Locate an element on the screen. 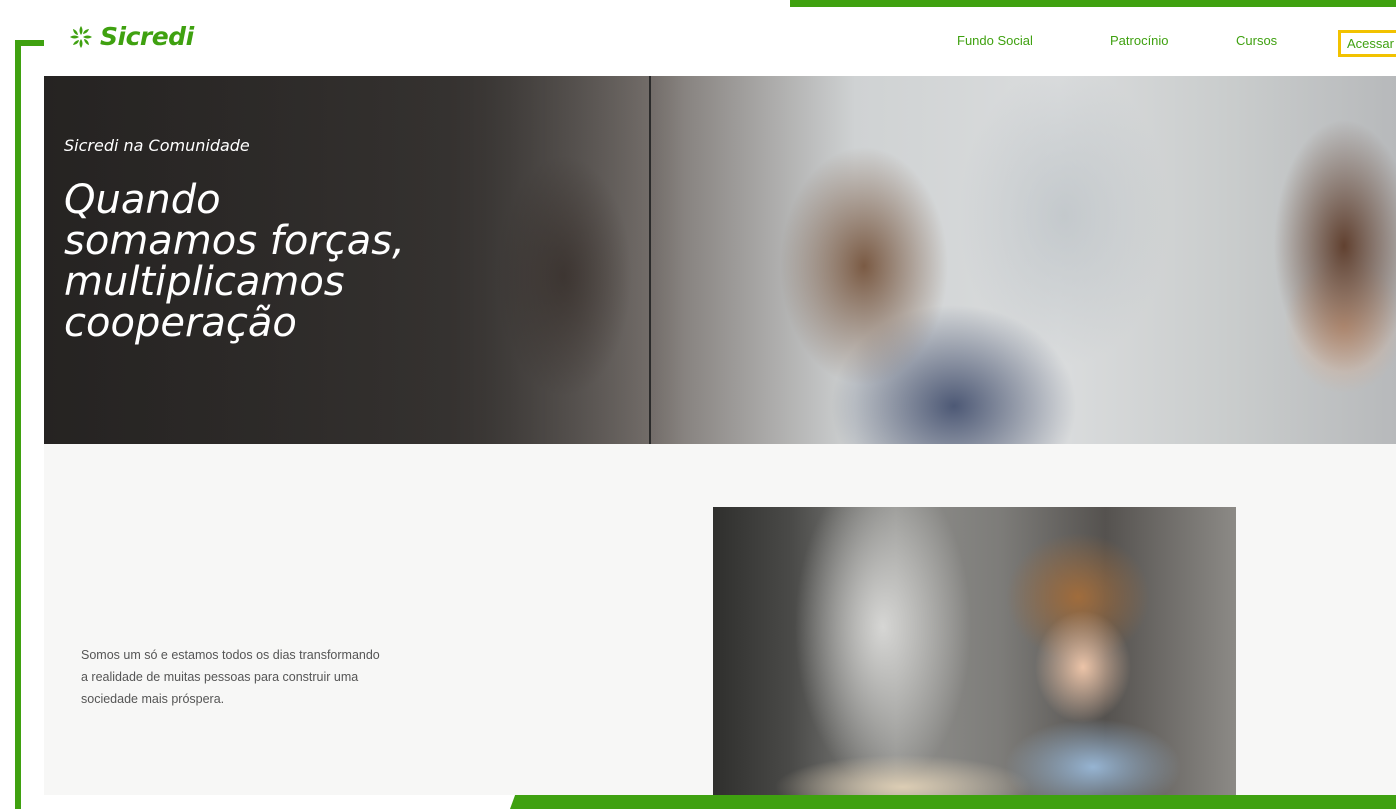  nav-link-cursos: Cursos is located at coordinates (1256, 40).